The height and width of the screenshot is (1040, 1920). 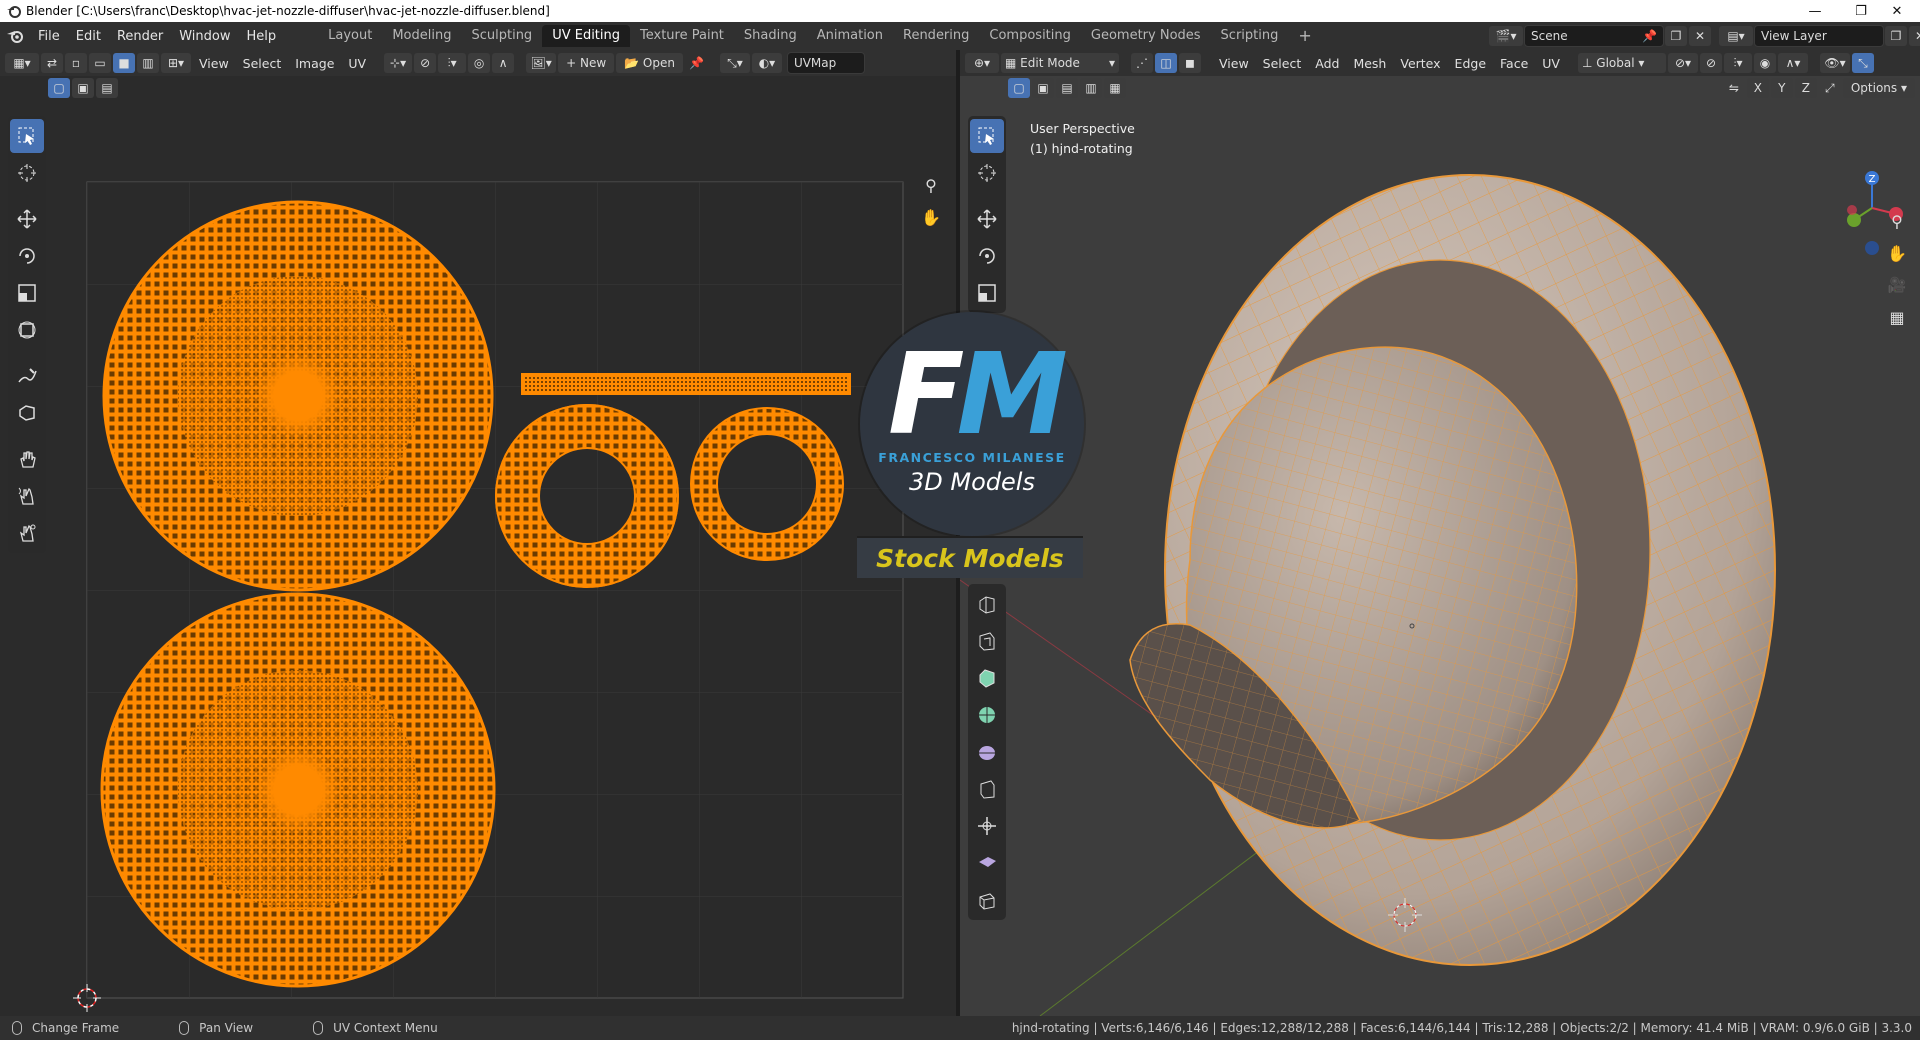 What do you see at coordinates (1115, 88) in the screenshot?
I see `vp-select-intersect-icon: ▦` at bounding box center [1115, 88].